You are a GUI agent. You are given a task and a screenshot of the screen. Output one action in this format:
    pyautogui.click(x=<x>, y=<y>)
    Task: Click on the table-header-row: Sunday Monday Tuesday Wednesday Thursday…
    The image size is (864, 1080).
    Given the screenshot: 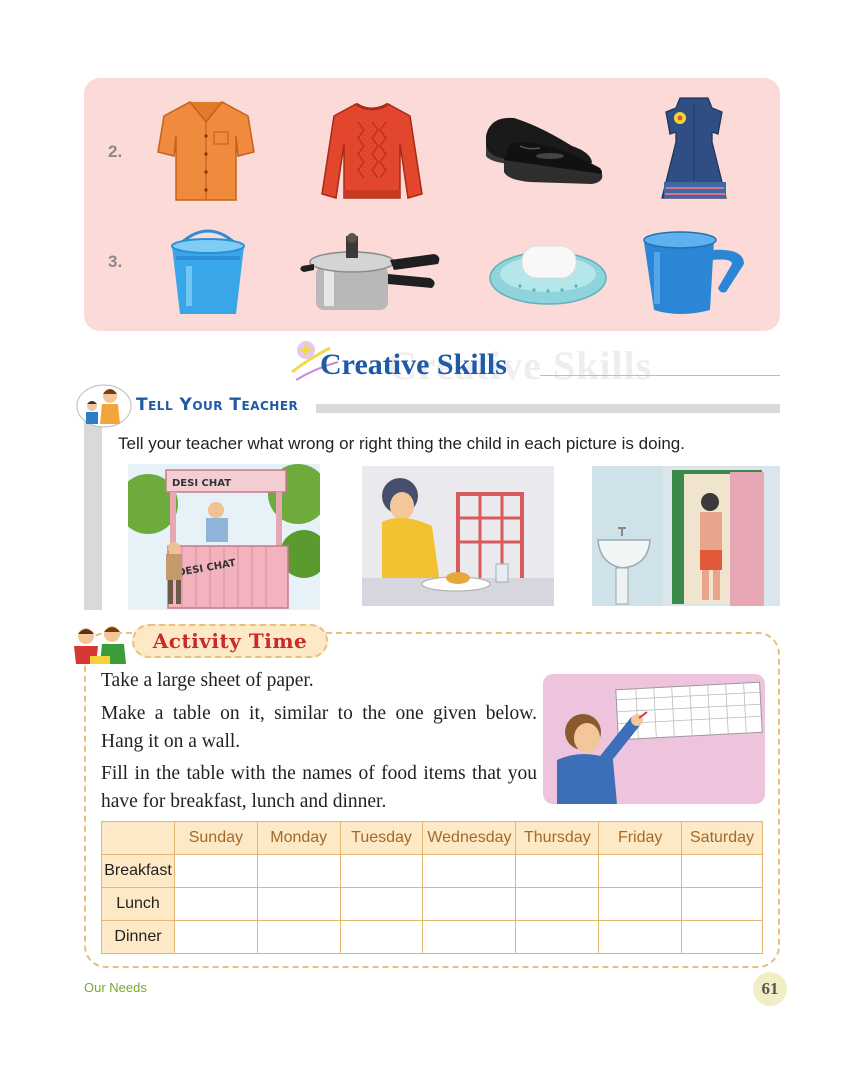 What is the action you would take?
    pyautogui.click(x=432, y=838)
    